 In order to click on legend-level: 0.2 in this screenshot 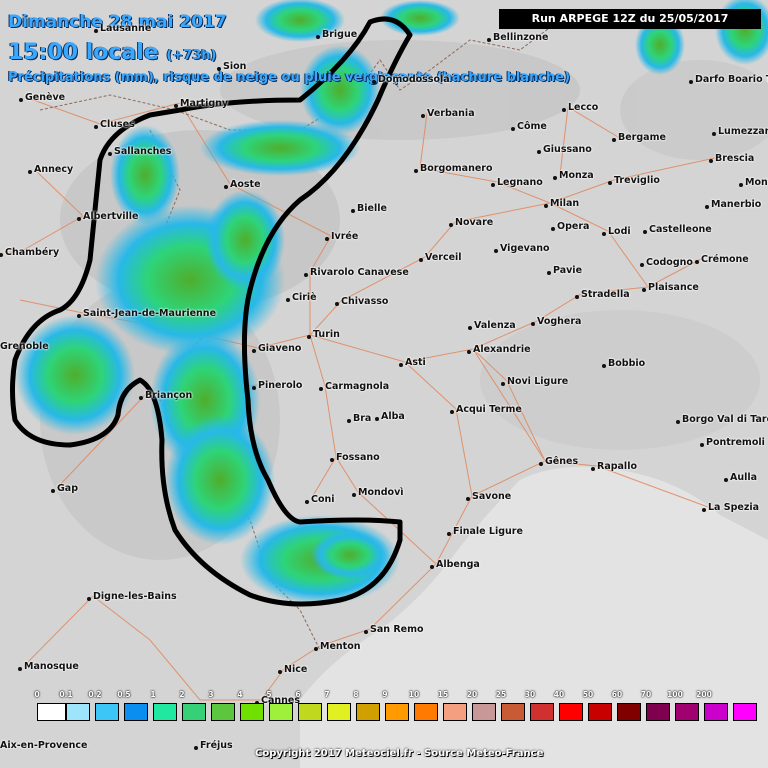, I will do `click(95, 694)`.